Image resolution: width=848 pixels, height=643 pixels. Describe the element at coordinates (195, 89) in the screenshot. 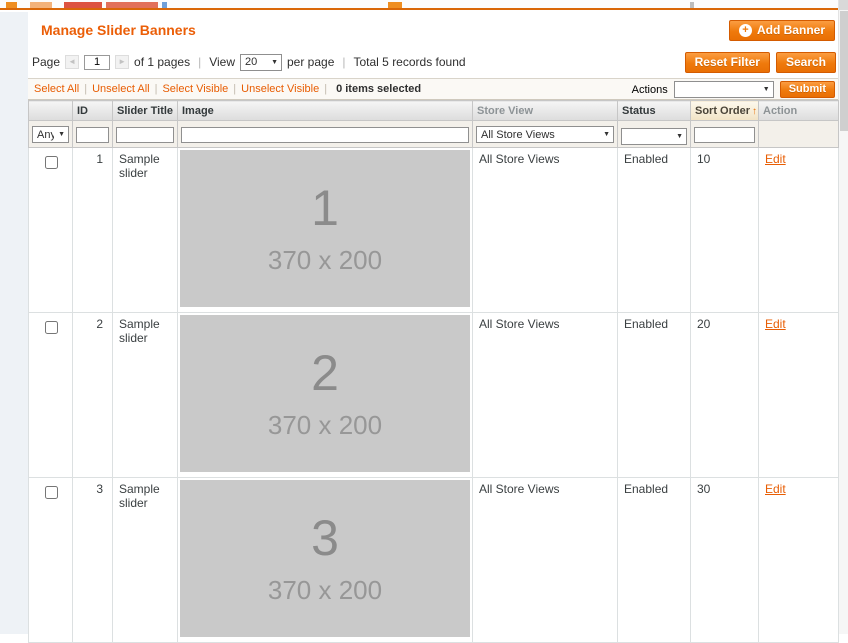

I see `select-visible-link: Select Visible` at that location.